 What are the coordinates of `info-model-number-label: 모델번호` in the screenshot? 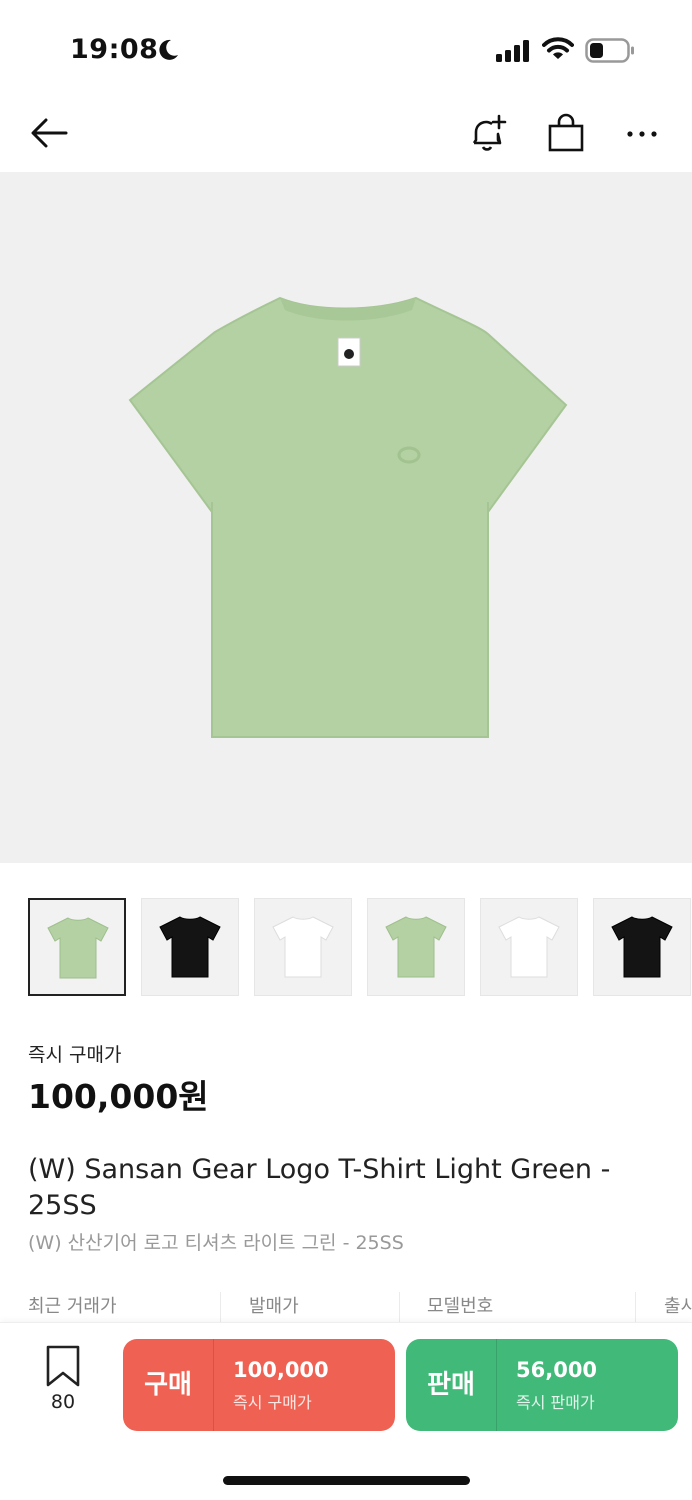 It's located at (460, 1306).